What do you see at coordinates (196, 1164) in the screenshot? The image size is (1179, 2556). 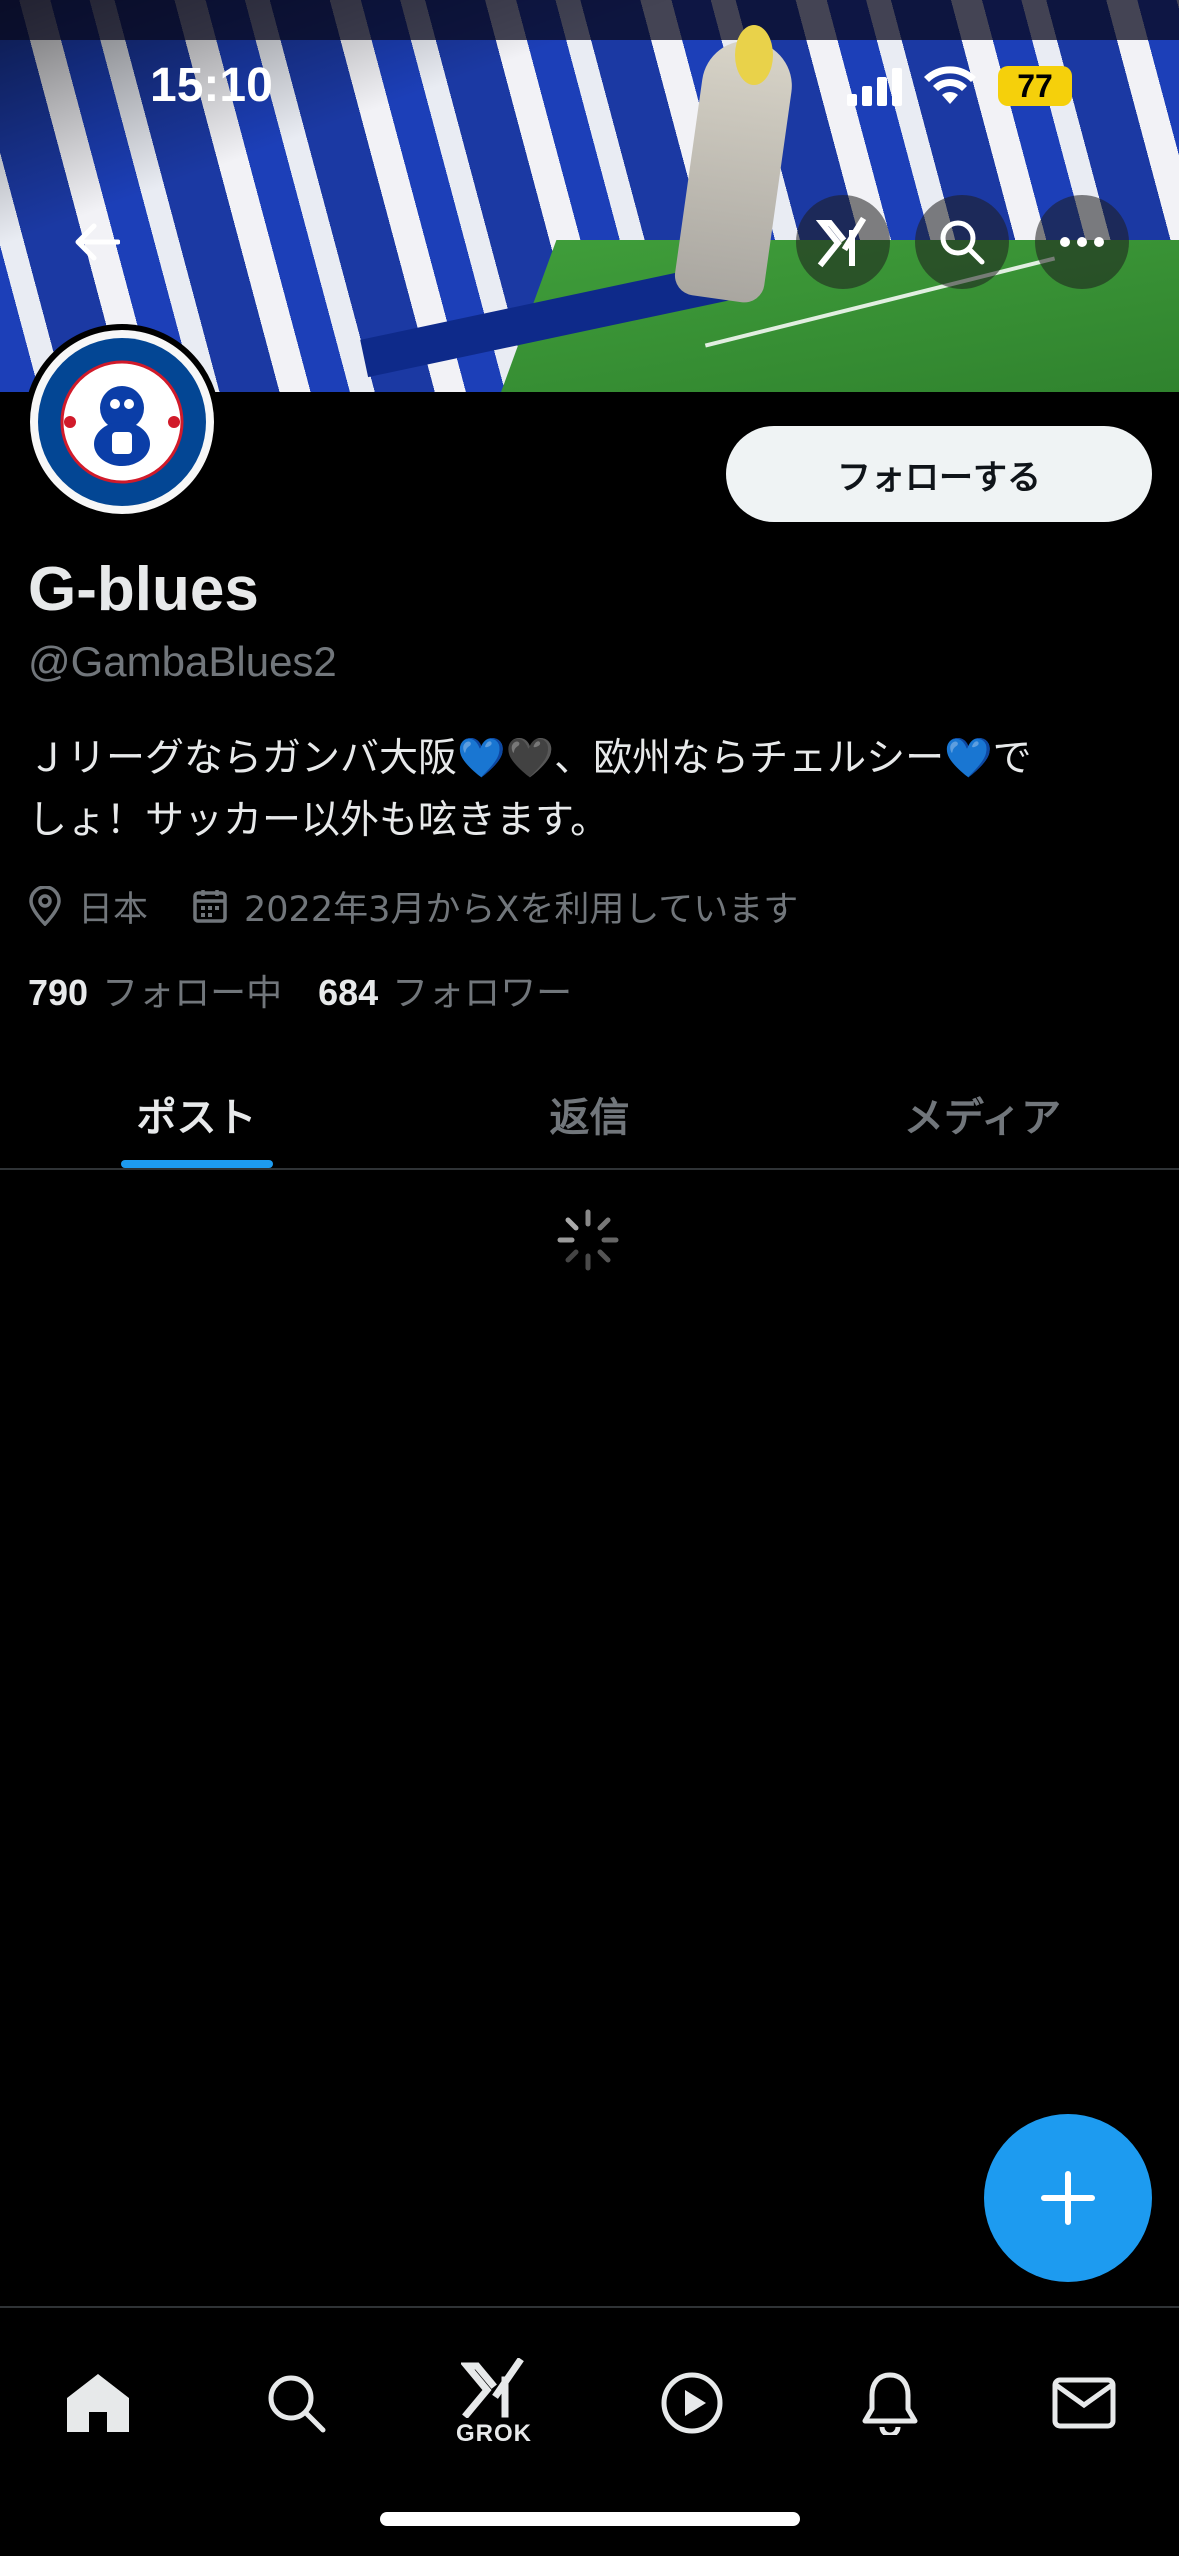 I see `active-tab-indicator` at bounding box center [196, 1164].